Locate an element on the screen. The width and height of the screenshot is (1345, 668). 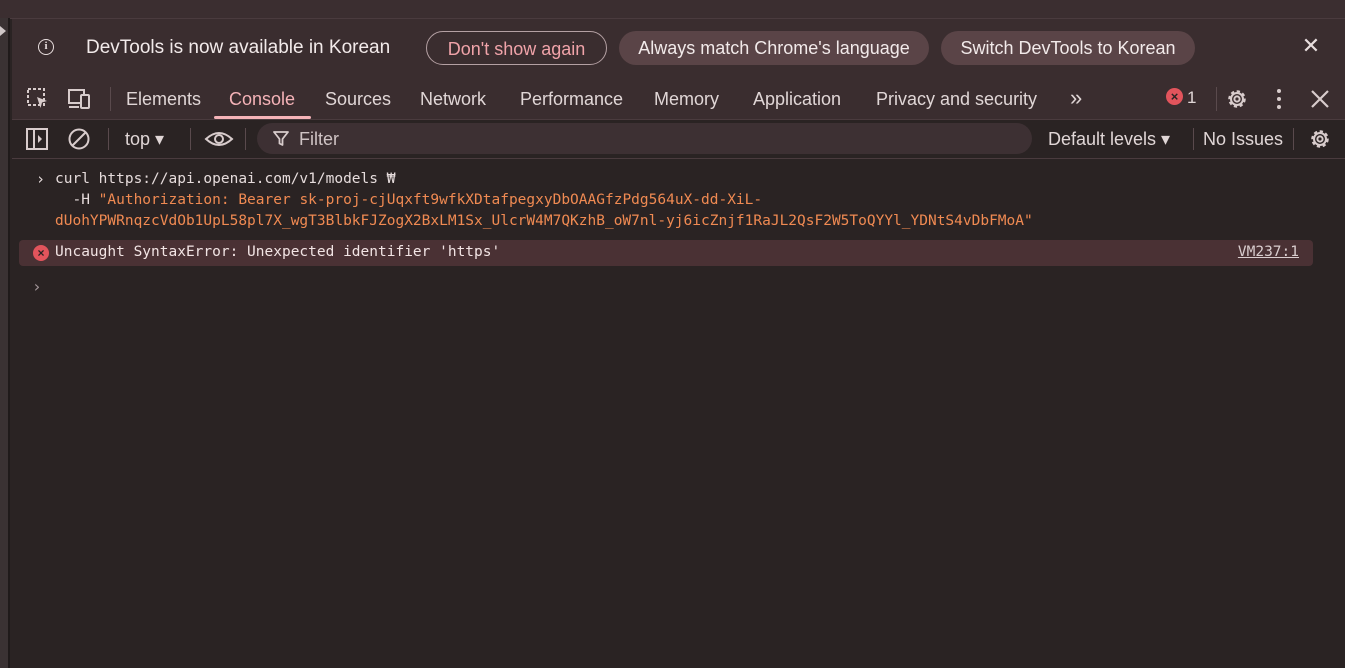
tab-application: Application is located at coordinates (797, 99).